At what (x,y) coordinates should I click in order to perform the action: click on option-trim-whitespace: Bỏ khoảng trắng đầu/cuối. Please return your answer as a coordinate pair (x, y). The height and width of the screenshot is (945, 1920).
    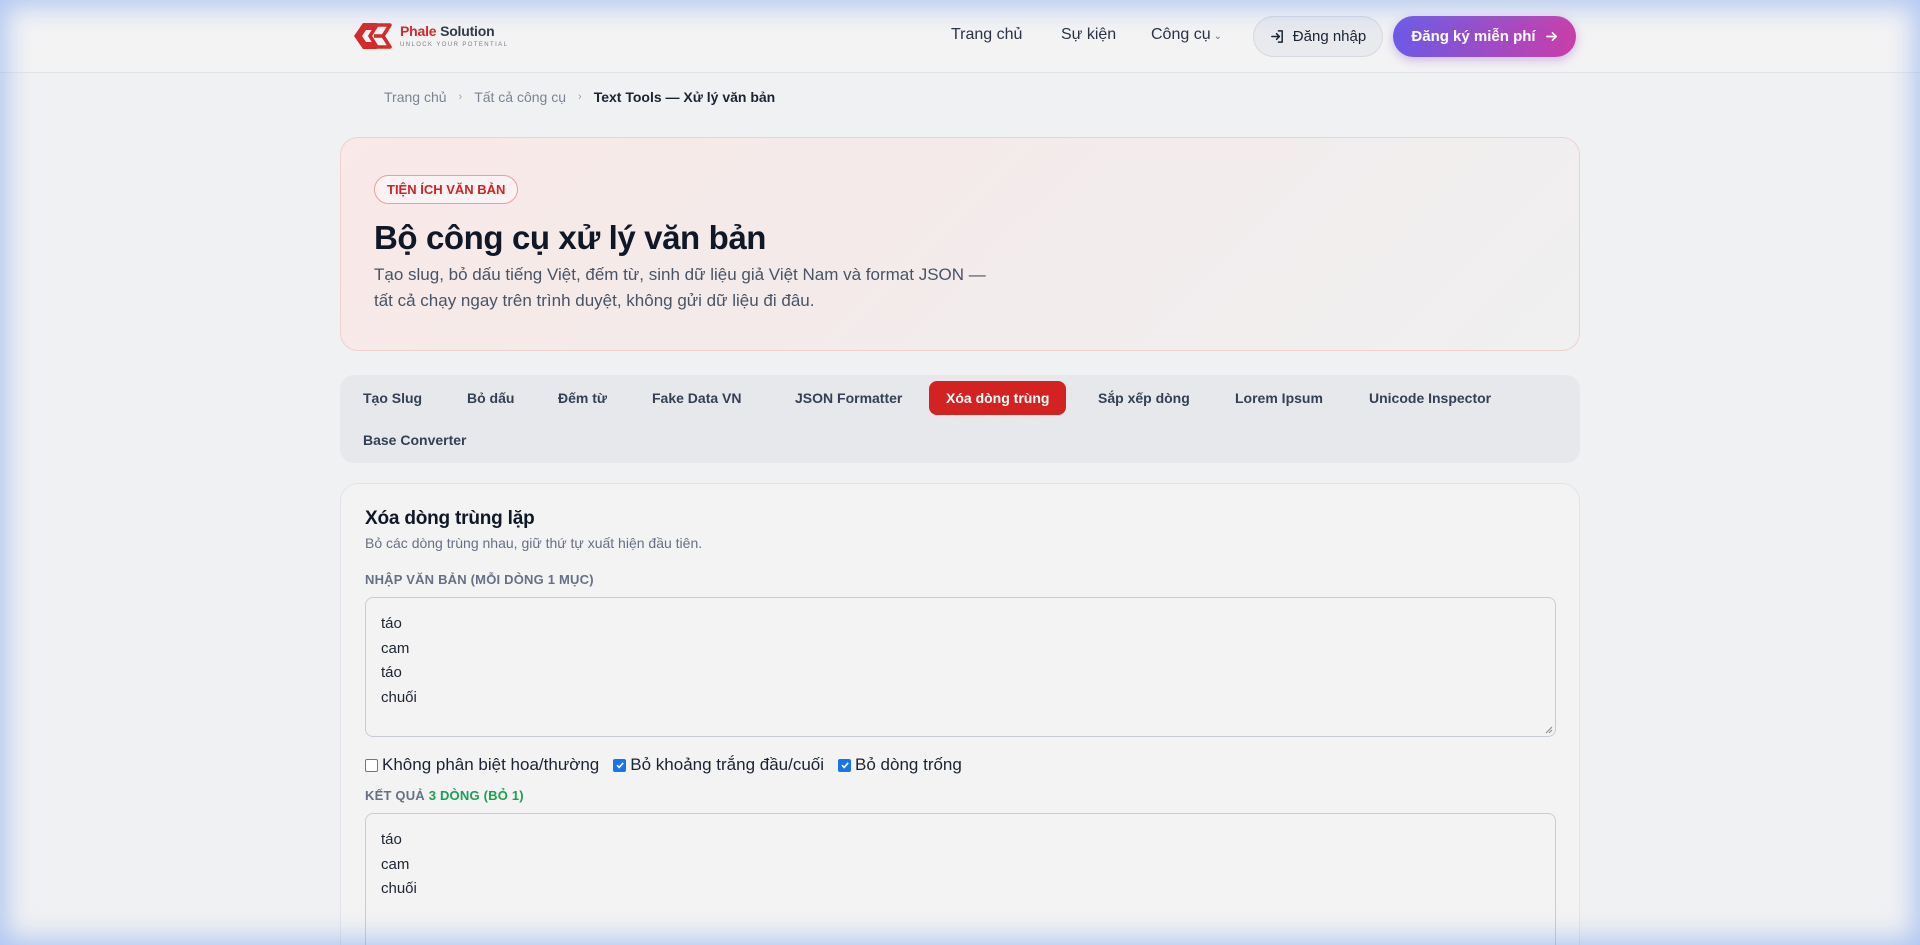
    Looking at the image, I should click on (718, 765).